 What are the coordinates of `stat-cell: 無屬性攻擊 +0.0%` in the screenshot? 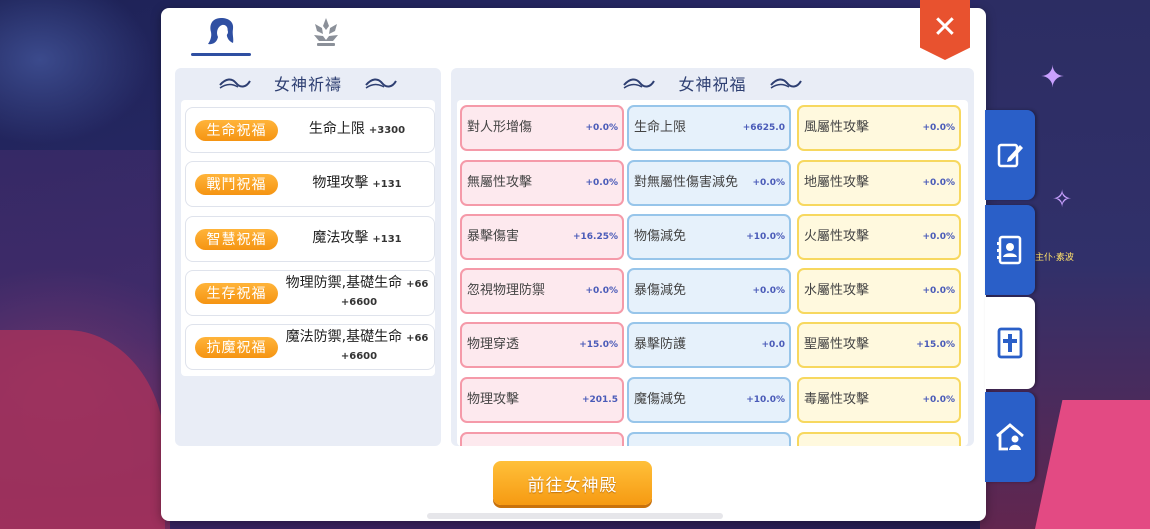 It's located at (542, 183).